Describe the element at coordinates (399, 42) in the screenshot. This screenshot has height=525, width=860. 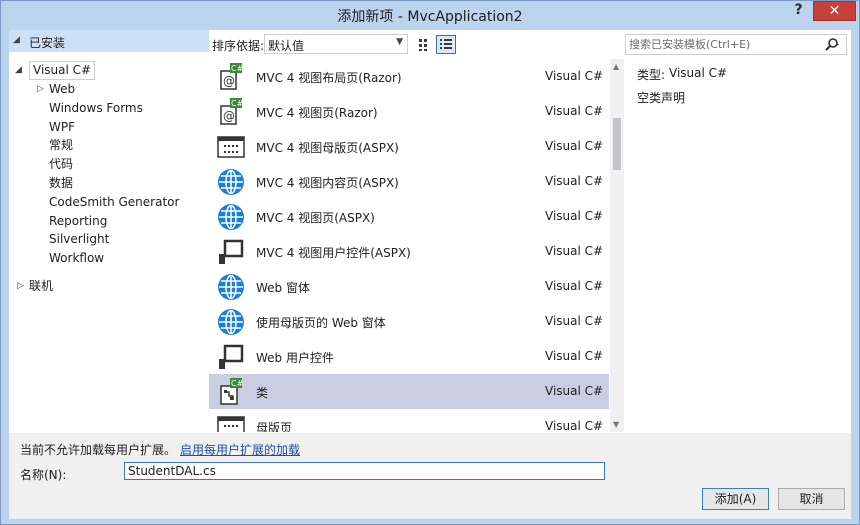
I see `dropdown-arrow-icon: ▼` at that location.